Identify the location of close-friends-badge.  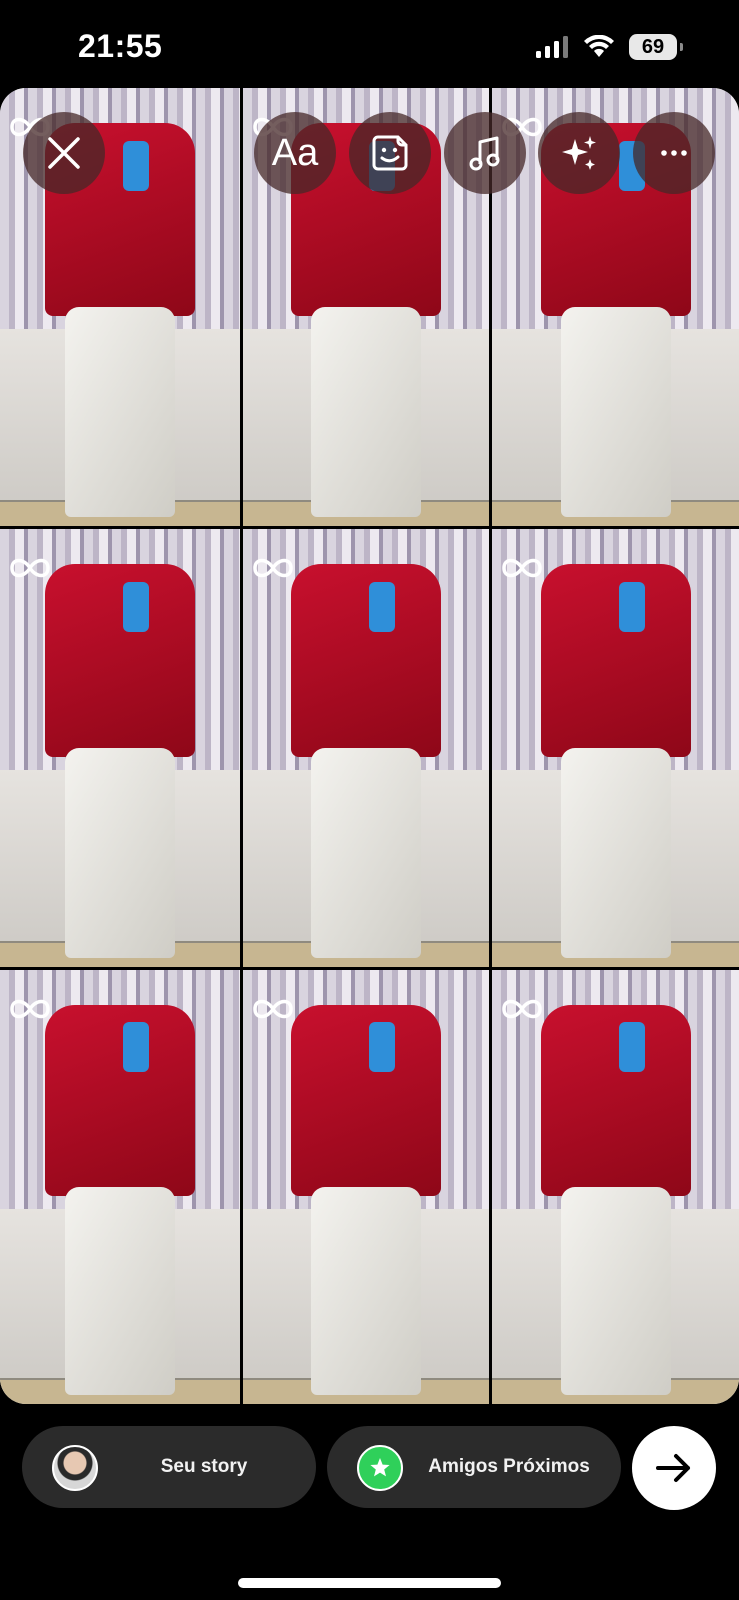
(380, 1468).